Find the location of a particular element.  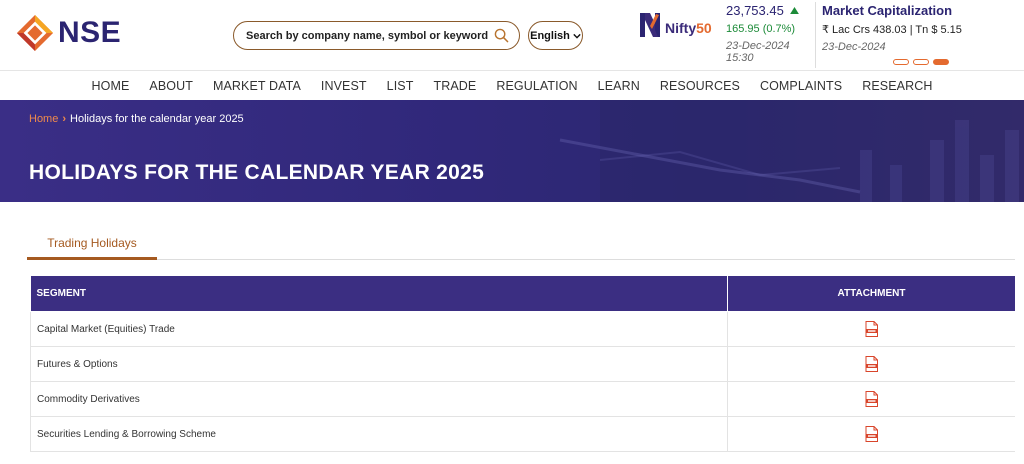

segment-cell: Commodity Derivatives is located at coordinates (379, 399).